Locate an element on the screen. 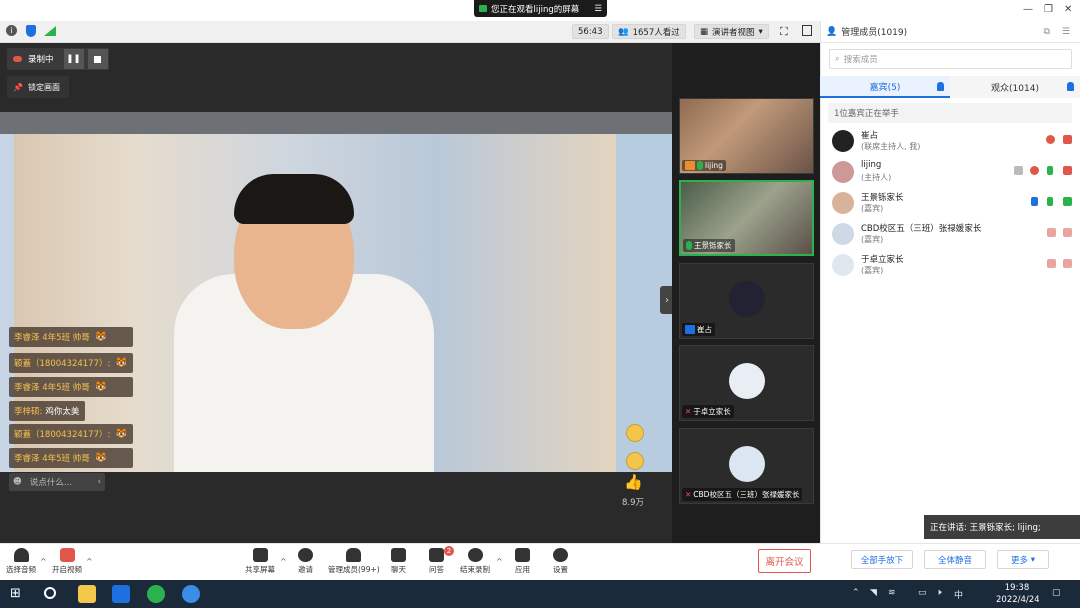  mic-muted-icon: ✕ is located at coordinates (688, 494).